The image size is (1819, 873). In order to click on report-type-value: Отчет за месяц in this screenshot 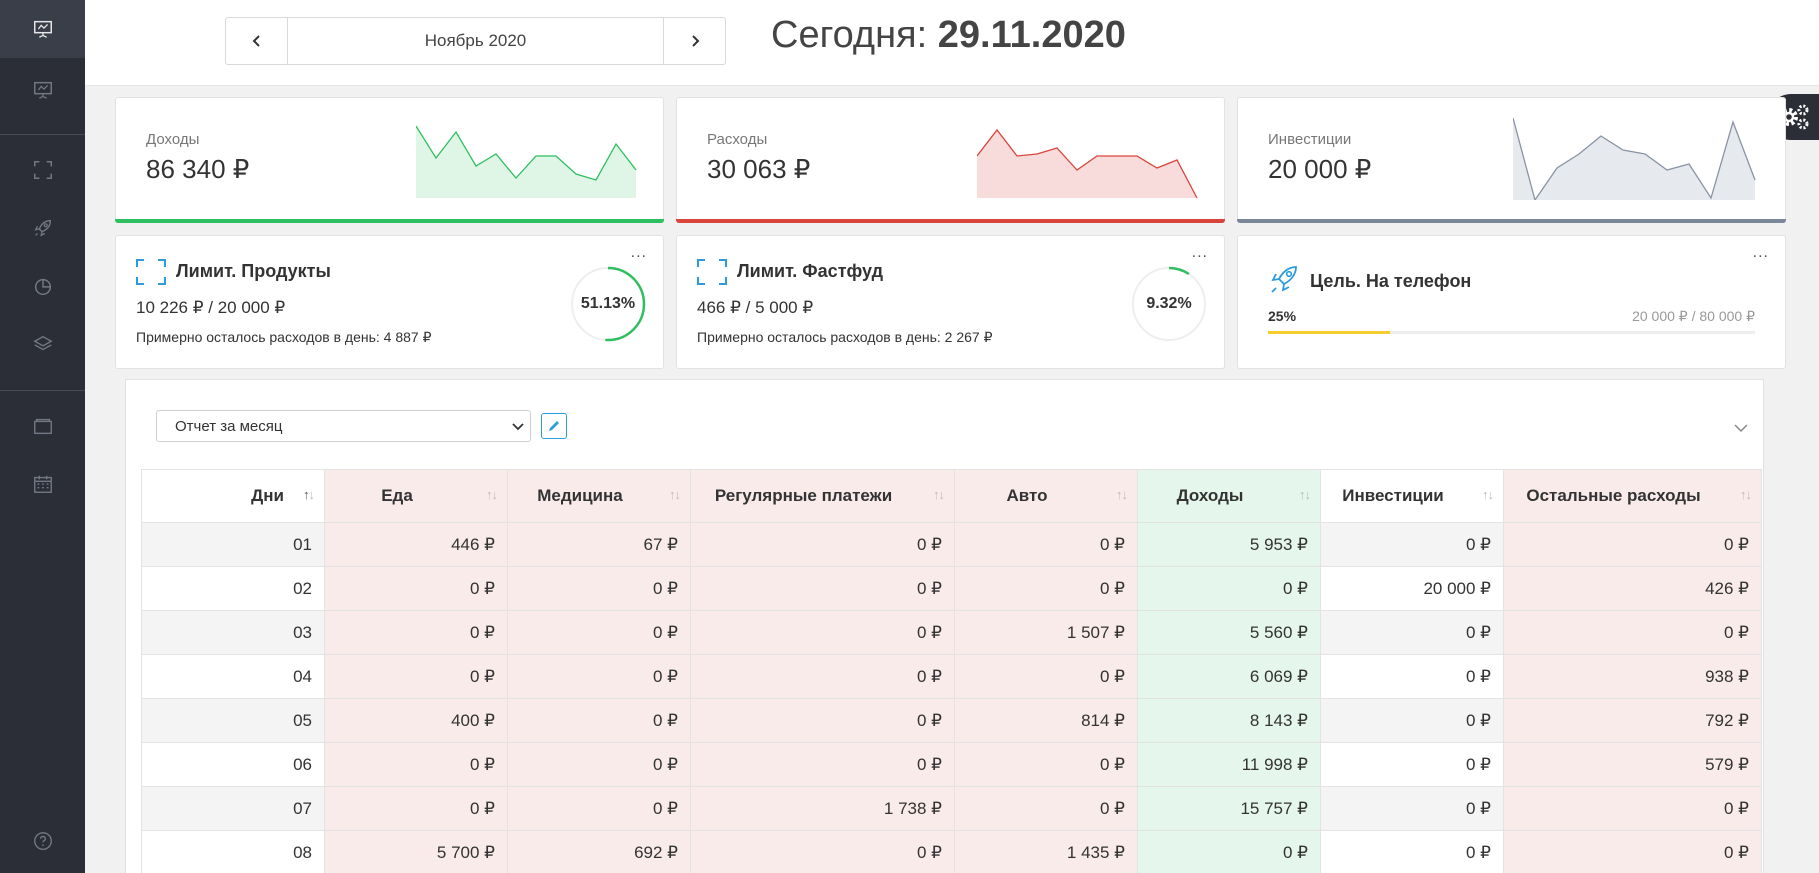, I will do `click(229, 426)`.